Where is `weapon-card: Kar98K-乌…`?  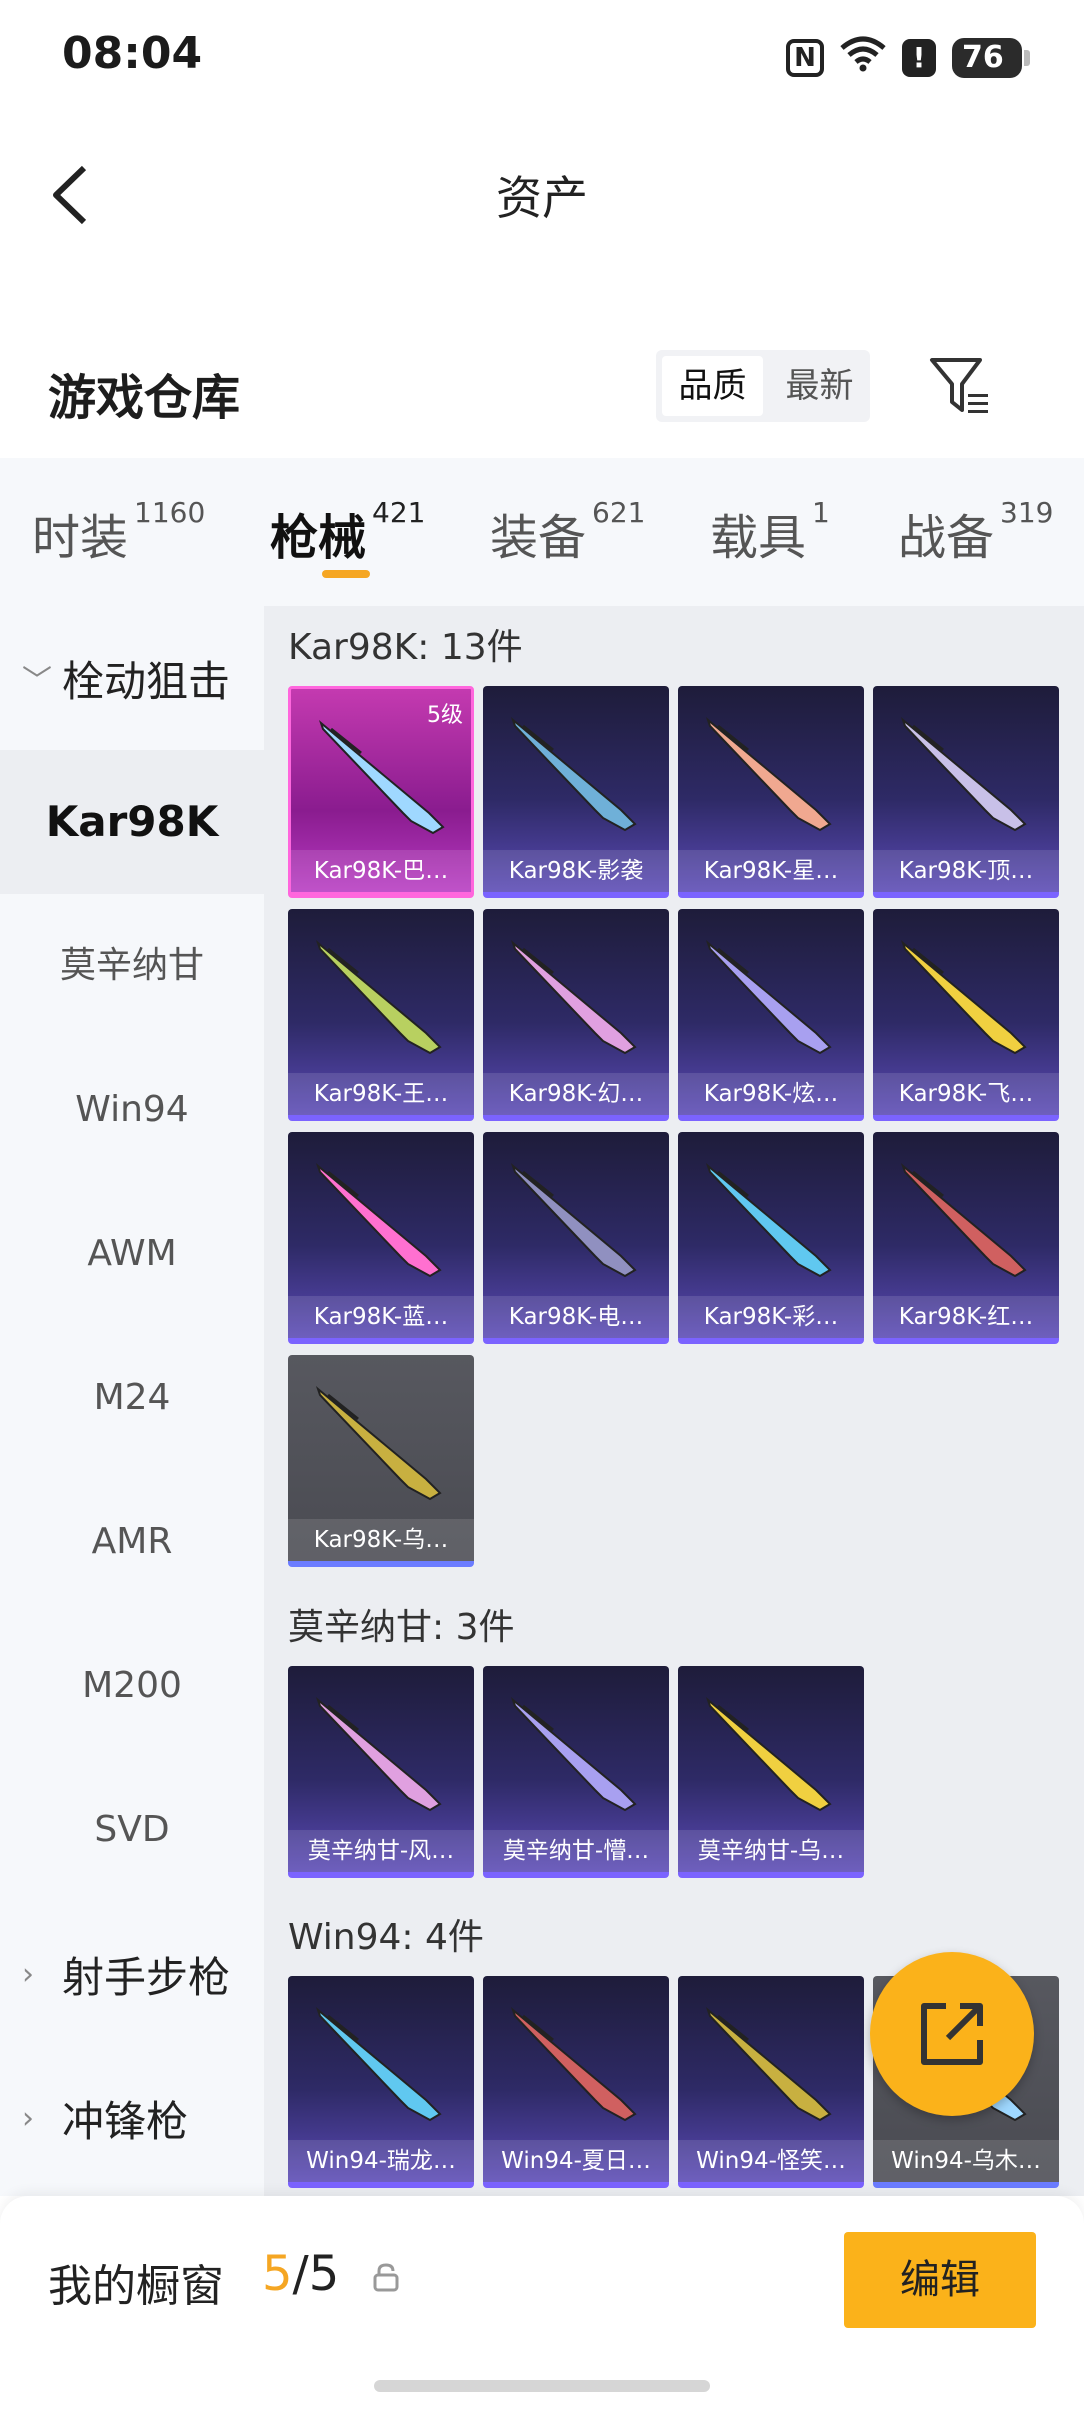 weapon-card: Kar98K-乌… is located at coordinates (381, 1461).